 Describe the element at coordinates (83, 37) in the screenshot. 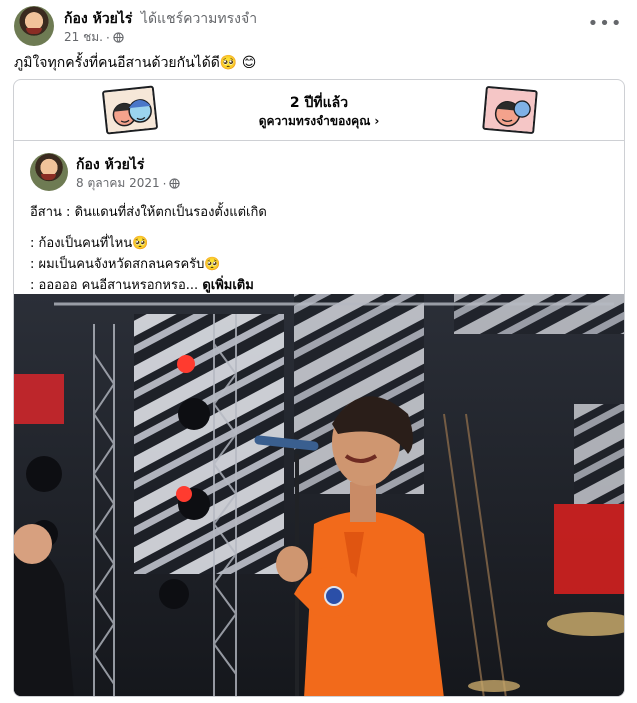

I see `post-time: 21 ชม.` at that location.